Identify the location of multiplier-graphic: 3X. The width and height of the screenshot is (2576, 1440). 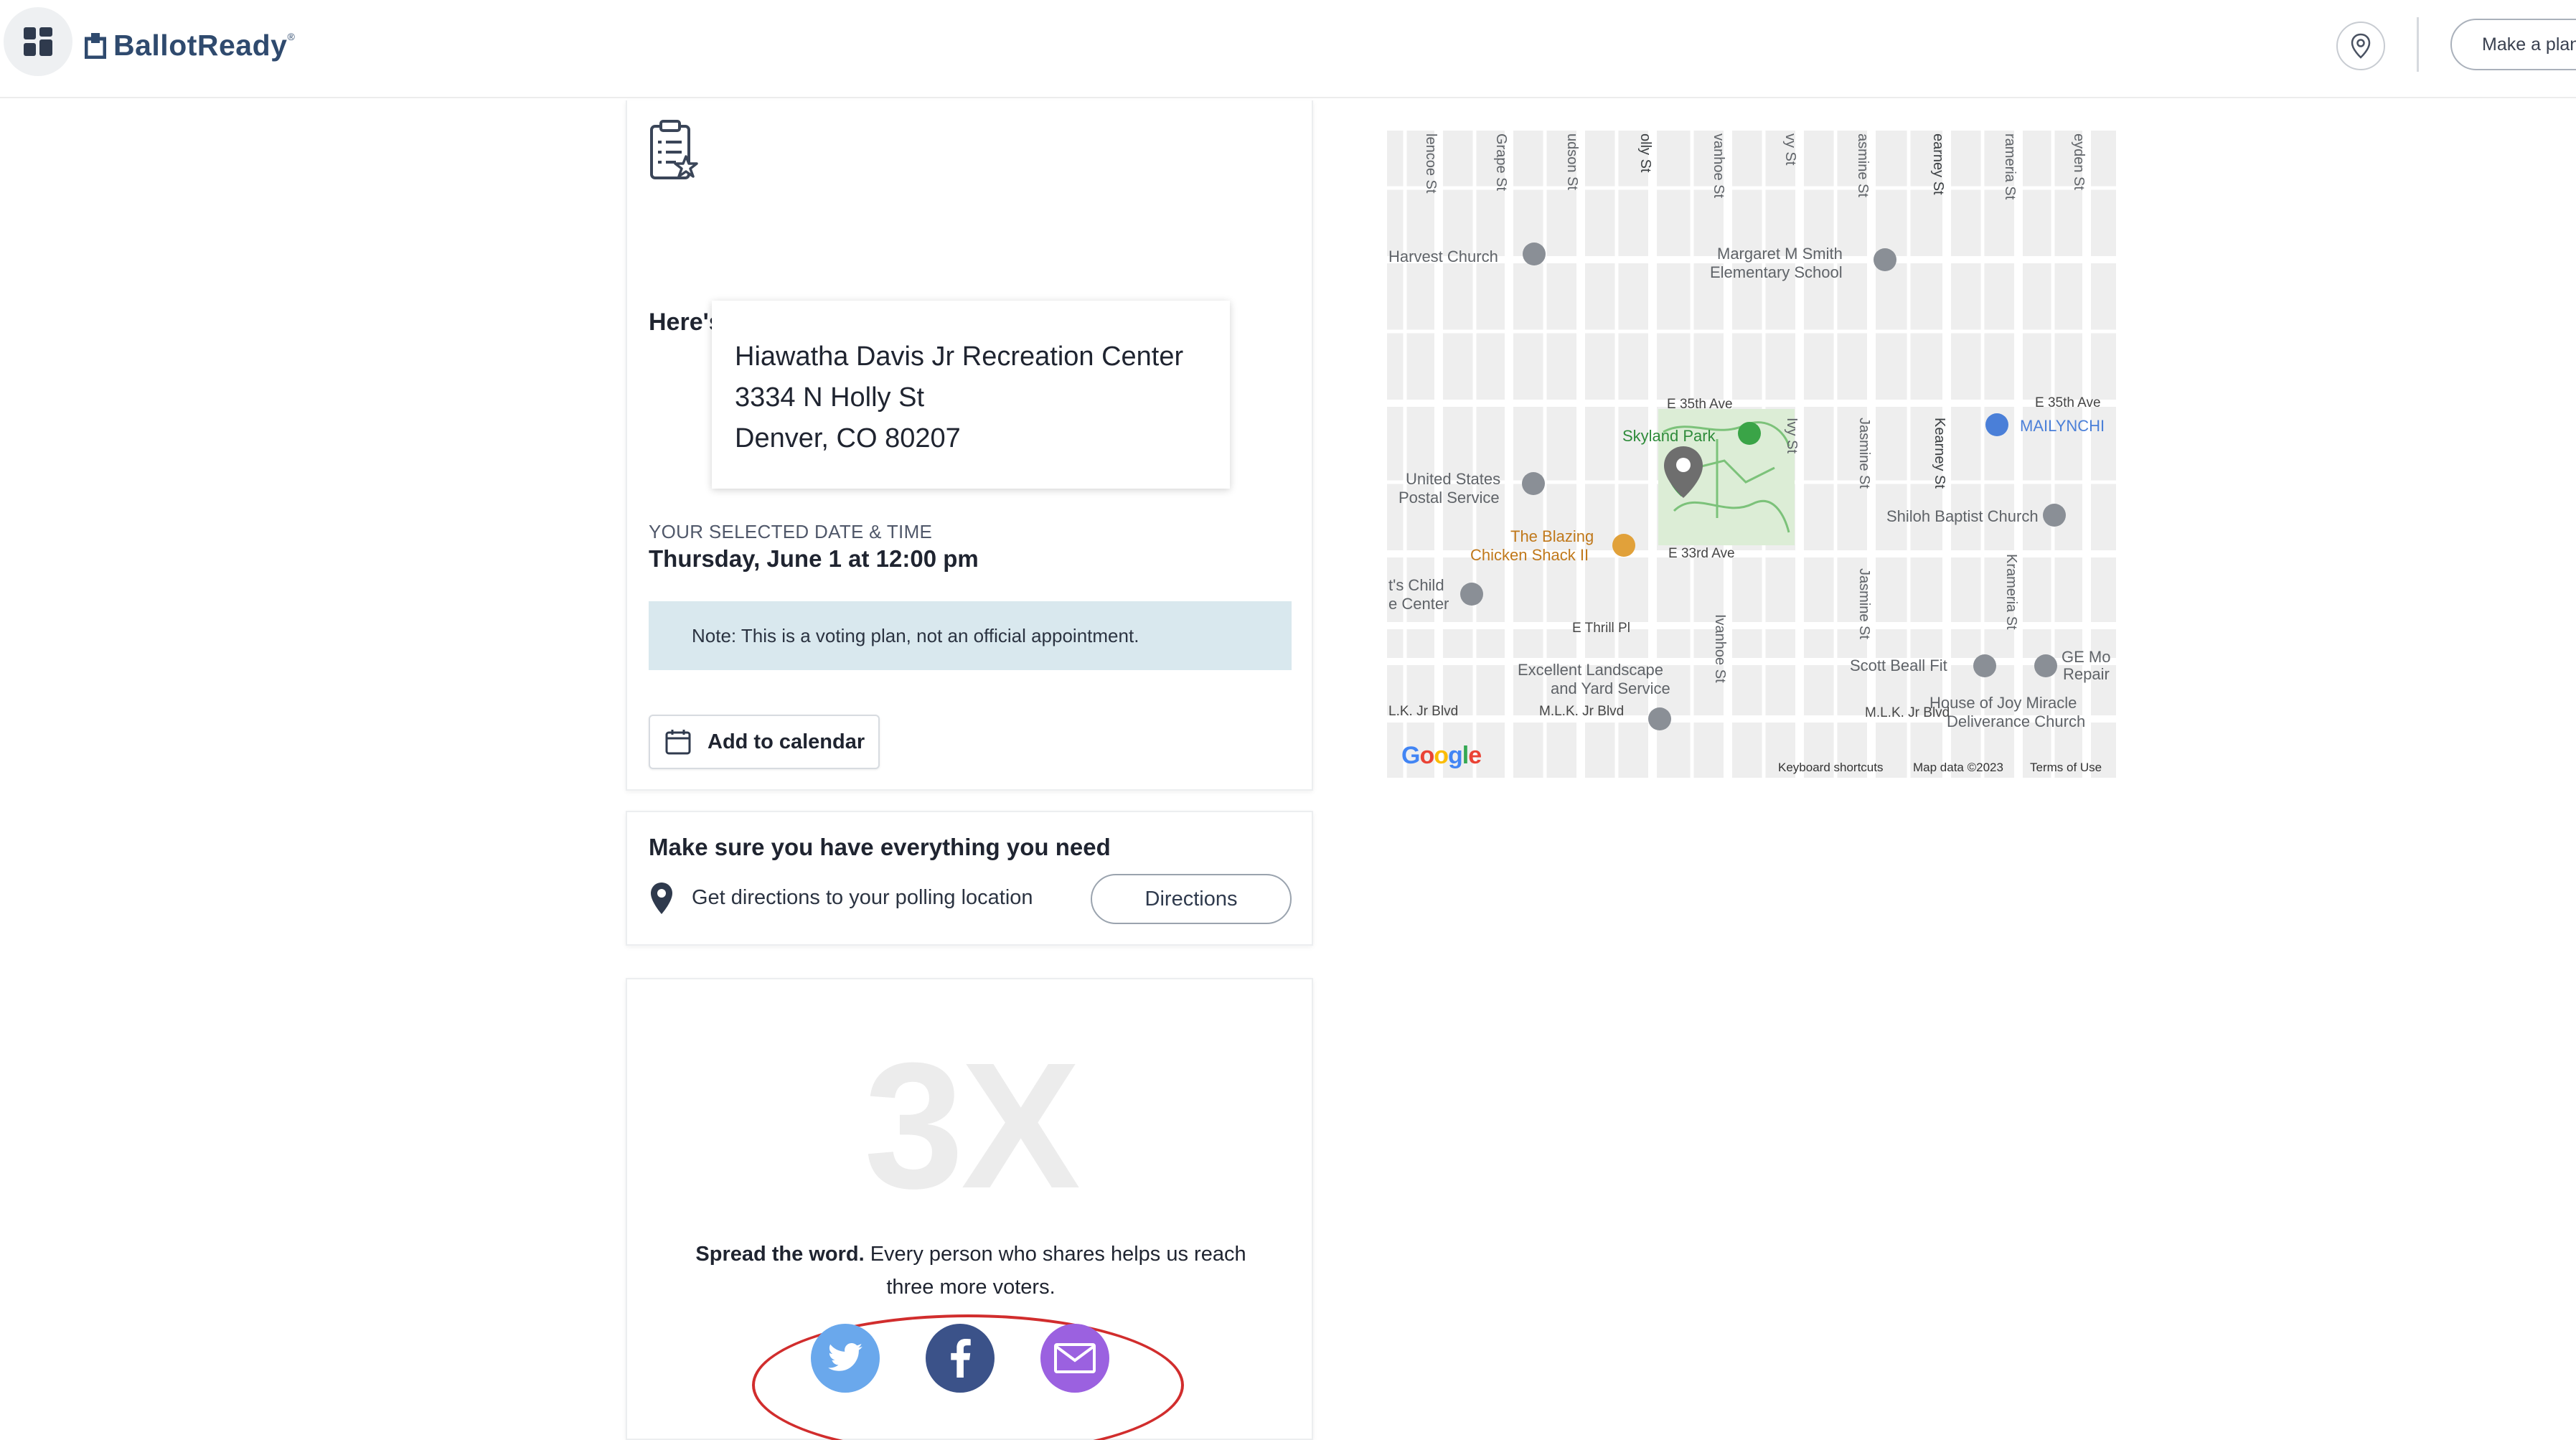
(972, 1125).